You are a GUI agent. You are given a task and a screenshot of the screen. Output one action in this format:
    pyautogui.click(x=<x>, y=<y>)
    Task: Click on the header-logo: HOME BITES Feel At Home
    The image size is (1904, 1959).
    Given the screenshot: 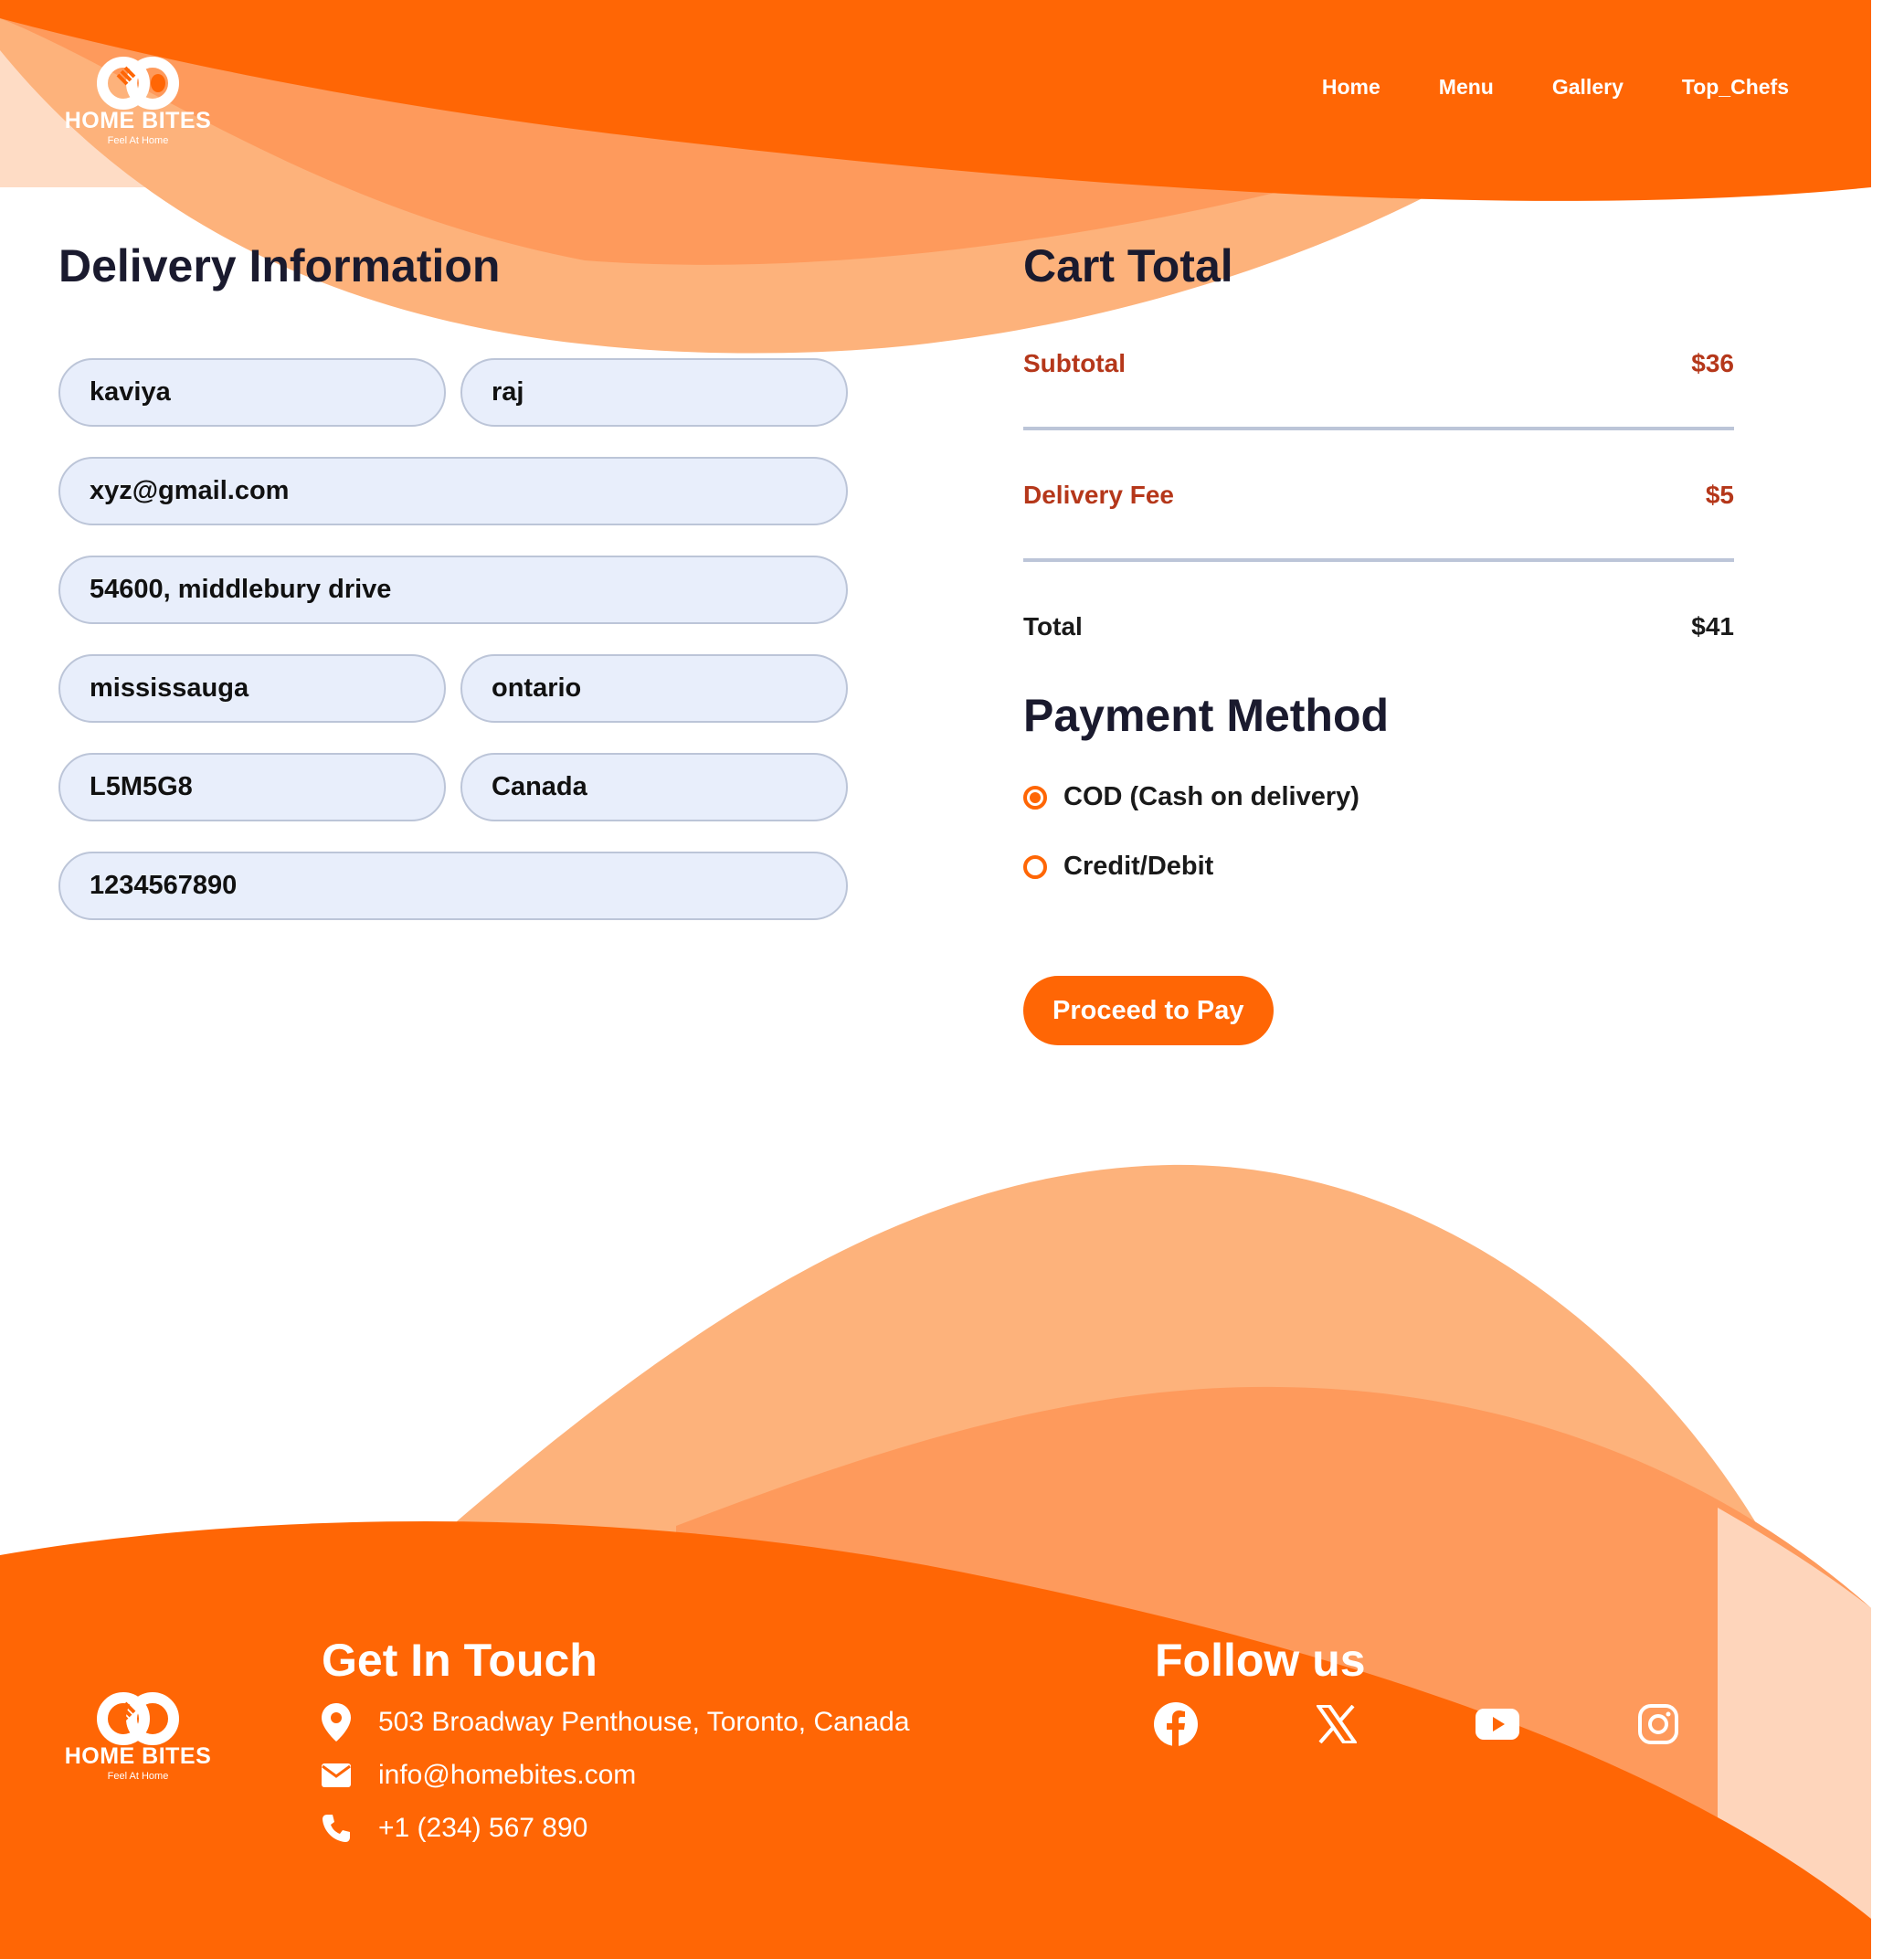 What is the action you would take?
    pyautogui.click(x=138, y=101)
    